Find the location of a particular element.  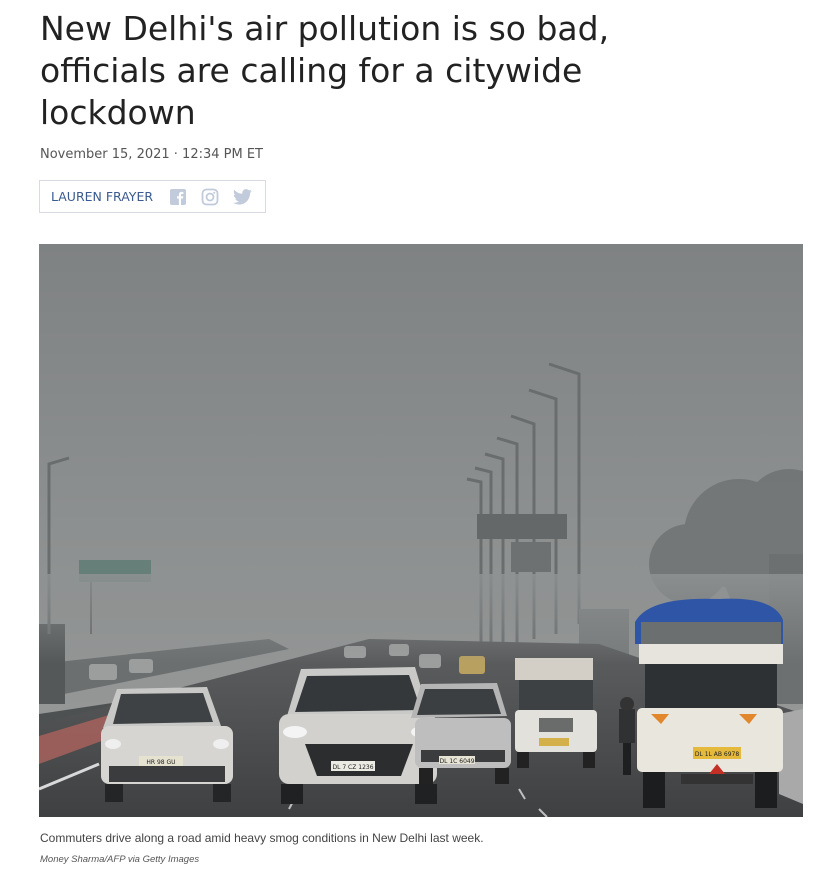

instagram-link is located at coordinates (210, 197).